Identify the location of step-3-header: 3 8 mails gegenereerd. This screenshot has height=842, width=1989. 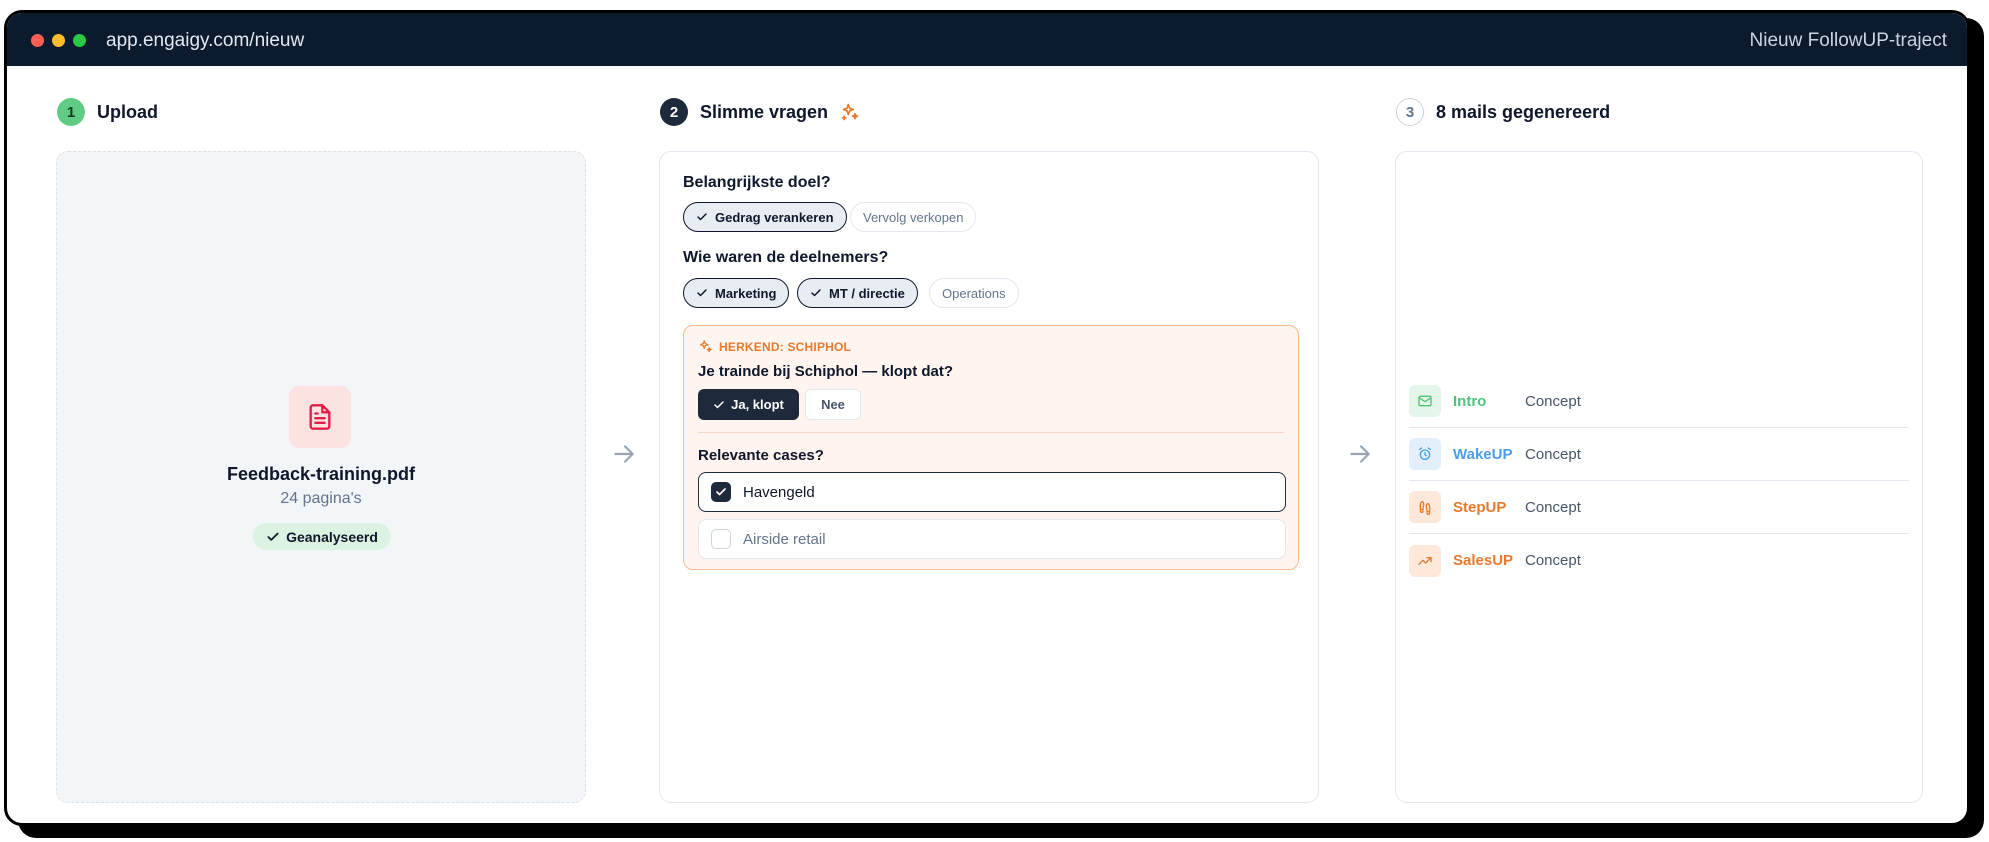
(1503, 112).